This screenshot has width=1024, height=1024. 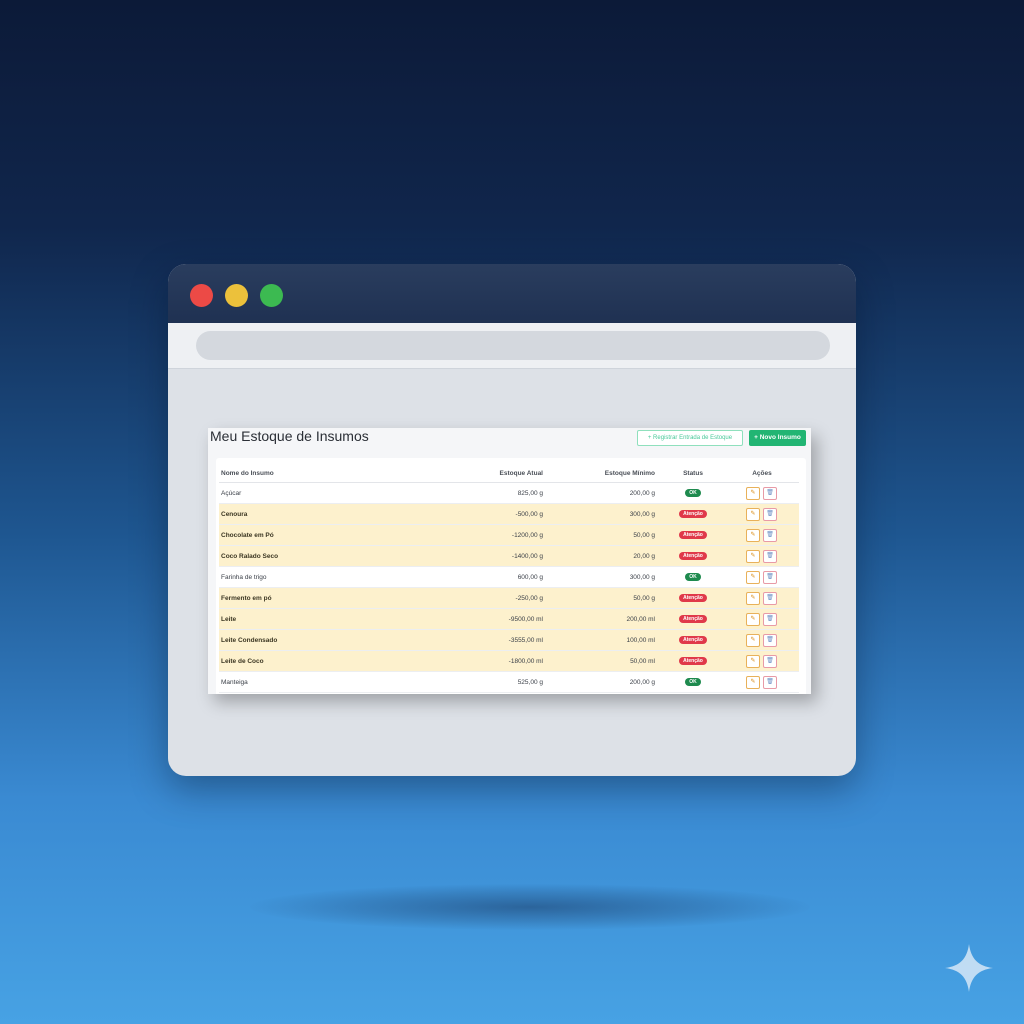 What do you see at coordinates (509, 514) in the screenshot?
I see `table-row: Cenoura -500,00 g 300,00 g Atenção ✎ 🗑` at bounding box center [509, 514].